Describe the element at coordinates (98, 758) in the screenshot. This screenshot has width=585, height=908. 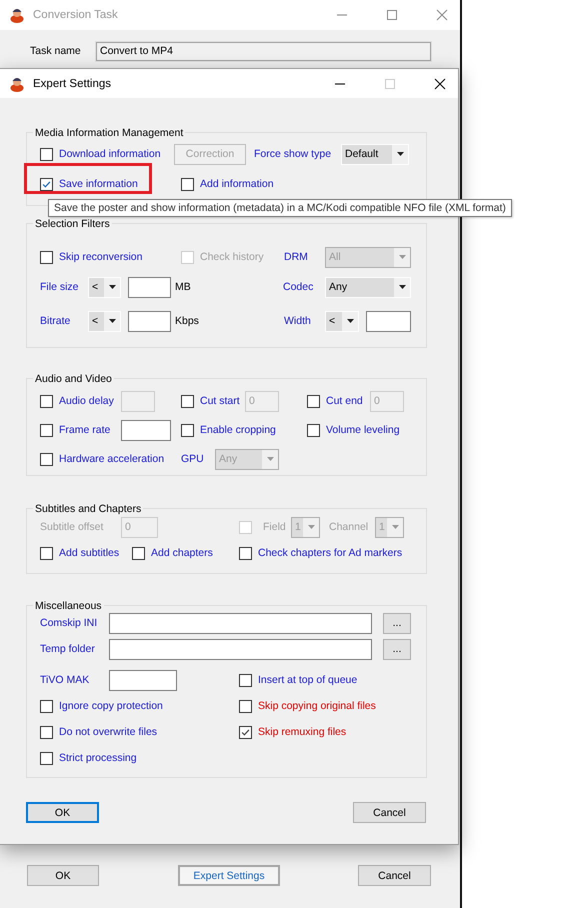
I see `checkbox-label: Strict processing` at that location.